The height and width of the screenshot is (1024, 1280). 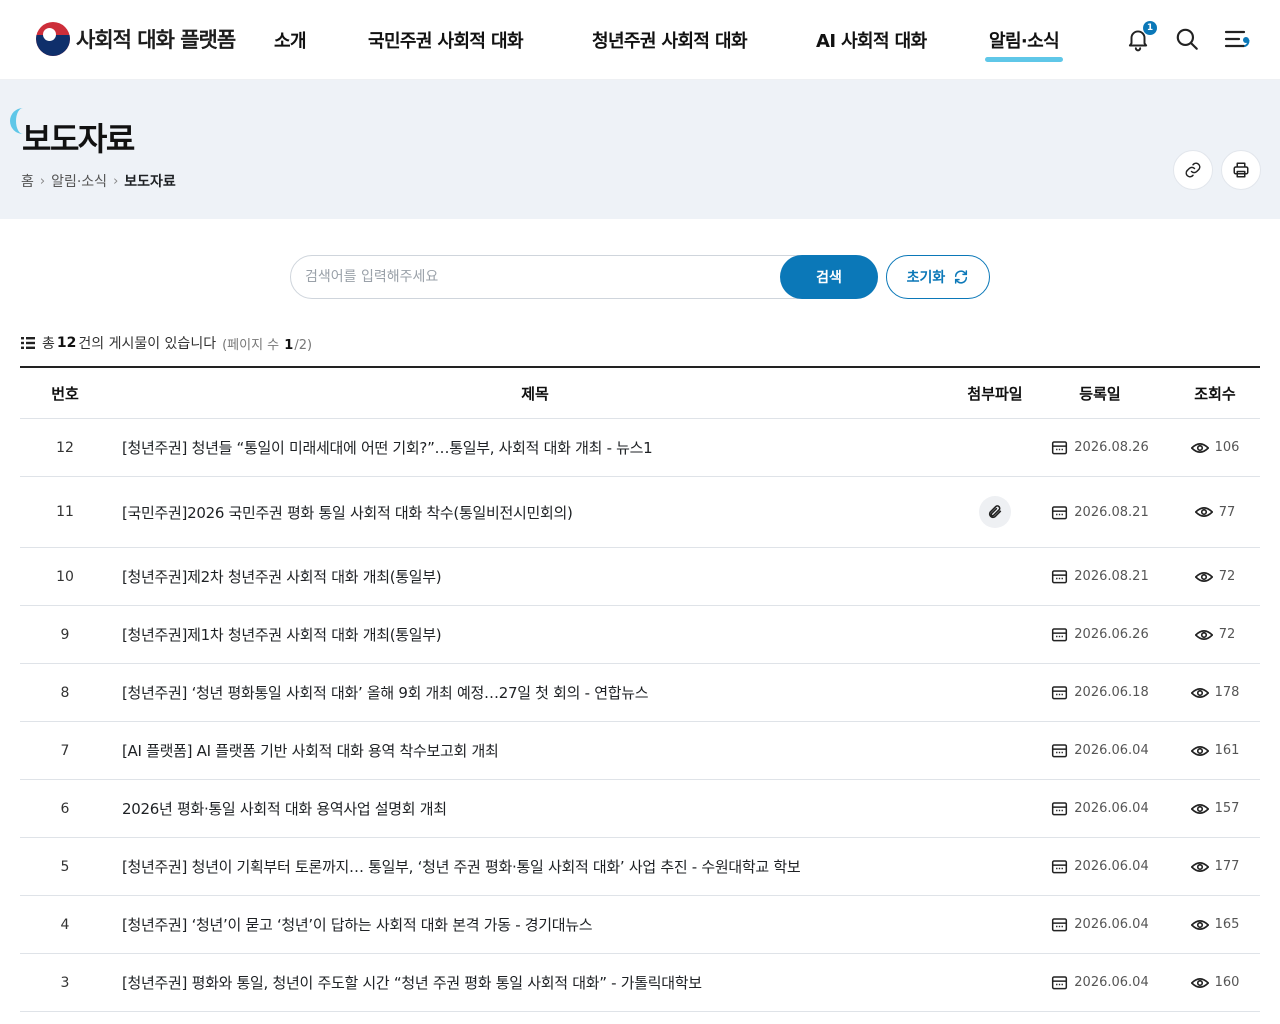 What do you see at coordinates (1237, 40) in the screenshot?
I see `all-menu-button` at bounding box center [1237, 40].